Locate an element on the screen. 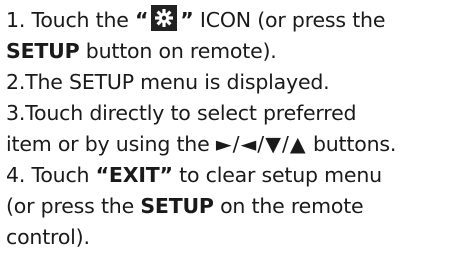 Image resolution: width=472 pixels, height=257 pixels. step4-line3-text: control). is located at coordinates (48, 237).